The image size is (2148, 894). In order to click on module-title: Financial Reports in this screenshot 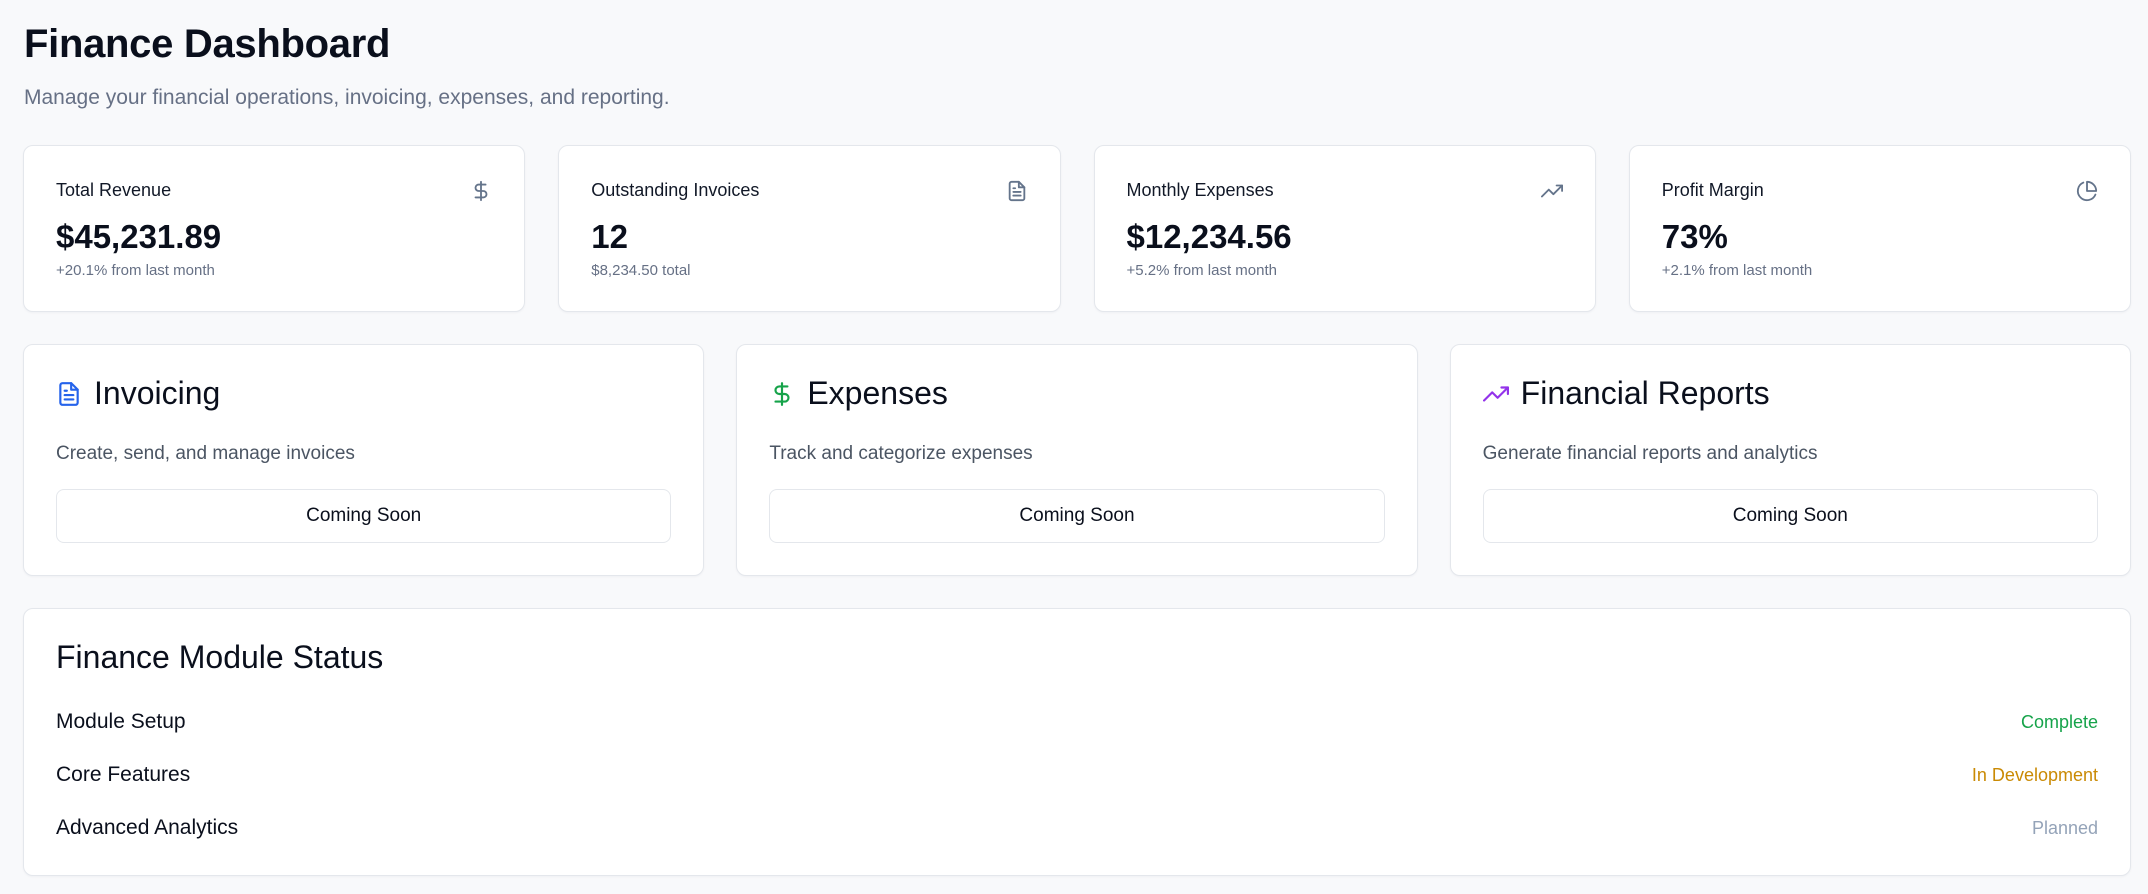, I will do `click(1645, 393)`.